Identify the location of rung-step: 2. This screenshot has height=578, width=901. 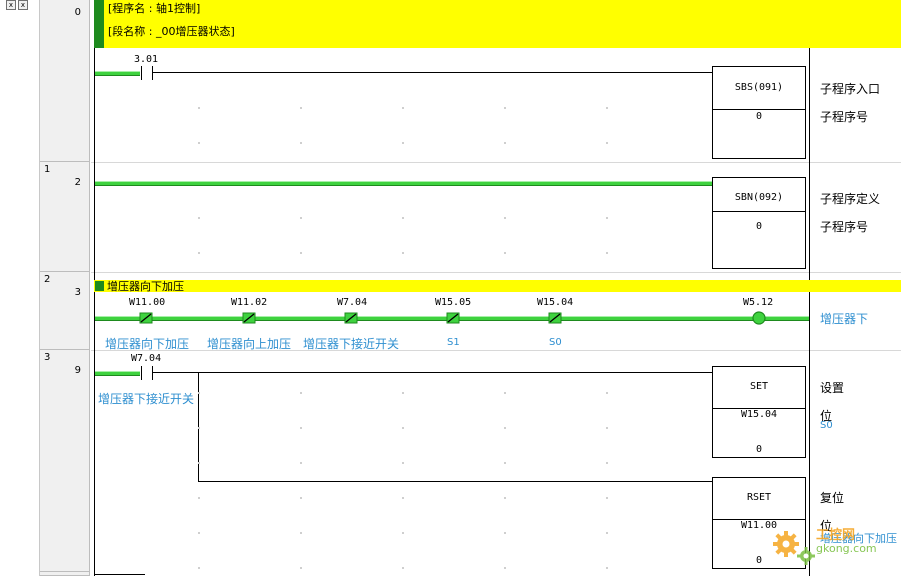
(77, 182).